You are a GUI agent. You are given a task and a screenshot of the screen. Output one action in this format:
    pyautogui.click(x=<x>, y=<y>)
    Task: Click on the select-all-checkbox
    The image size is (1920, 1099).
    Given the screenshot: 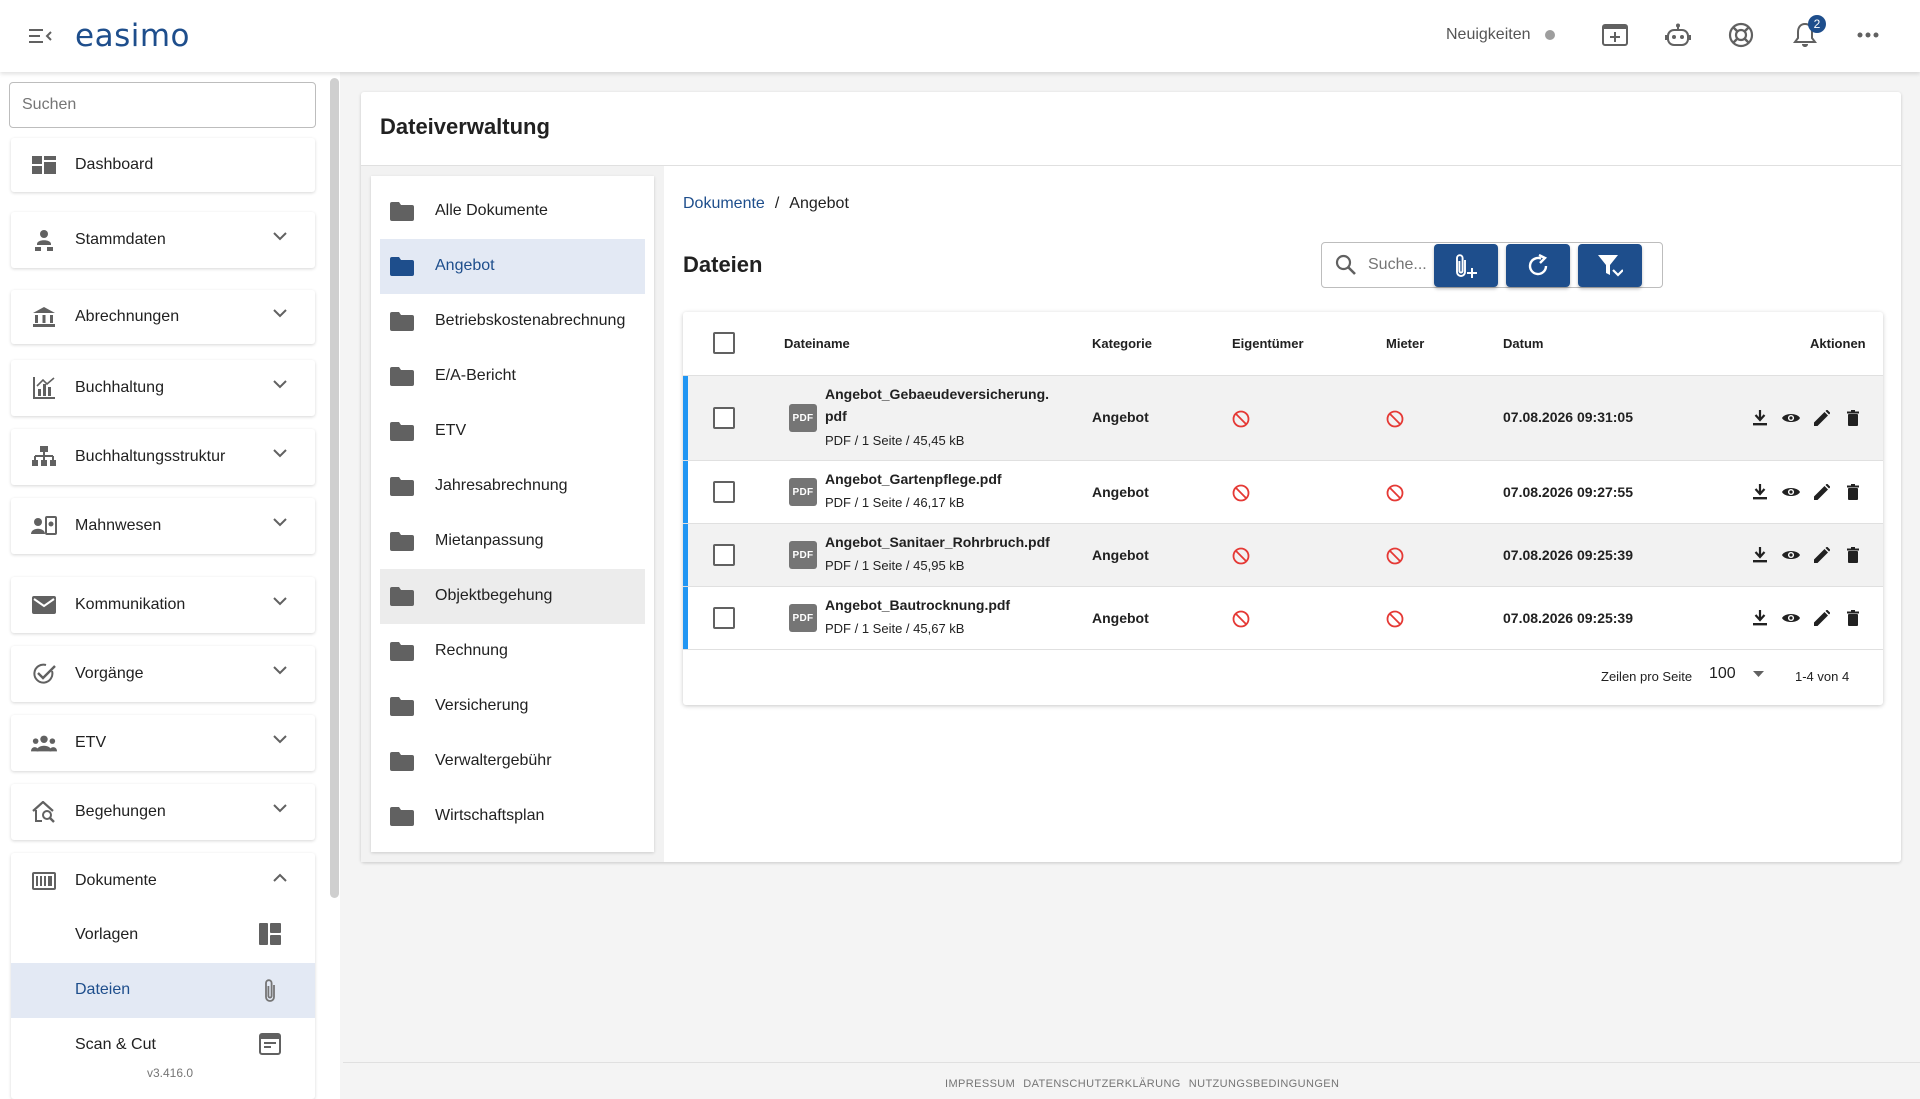 What is the action you would take?
    pyautogui.click(x=724, y=343)
    